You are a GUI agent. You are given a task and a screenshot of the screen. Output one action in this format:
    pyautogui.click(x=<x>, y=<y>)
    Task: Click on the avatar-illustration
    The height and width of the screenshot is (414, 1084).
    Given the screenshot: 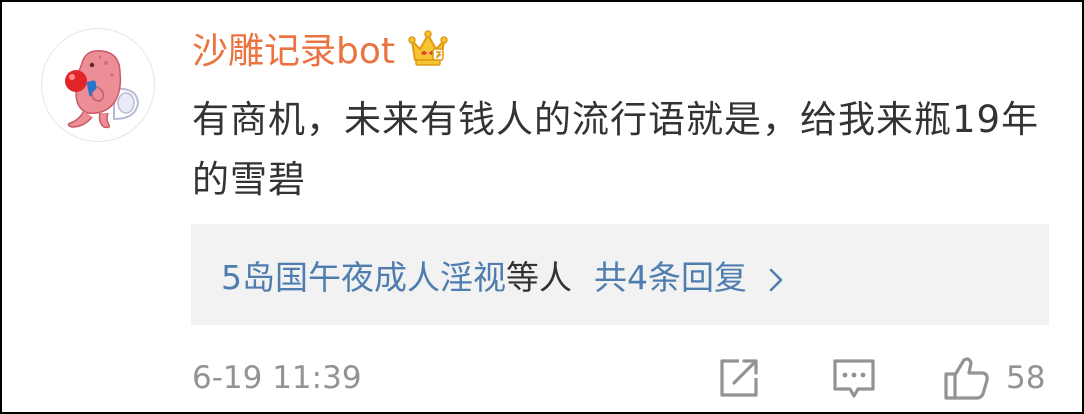 What is the action you would take?
    pyautogui.click(x=102, y=89)
    